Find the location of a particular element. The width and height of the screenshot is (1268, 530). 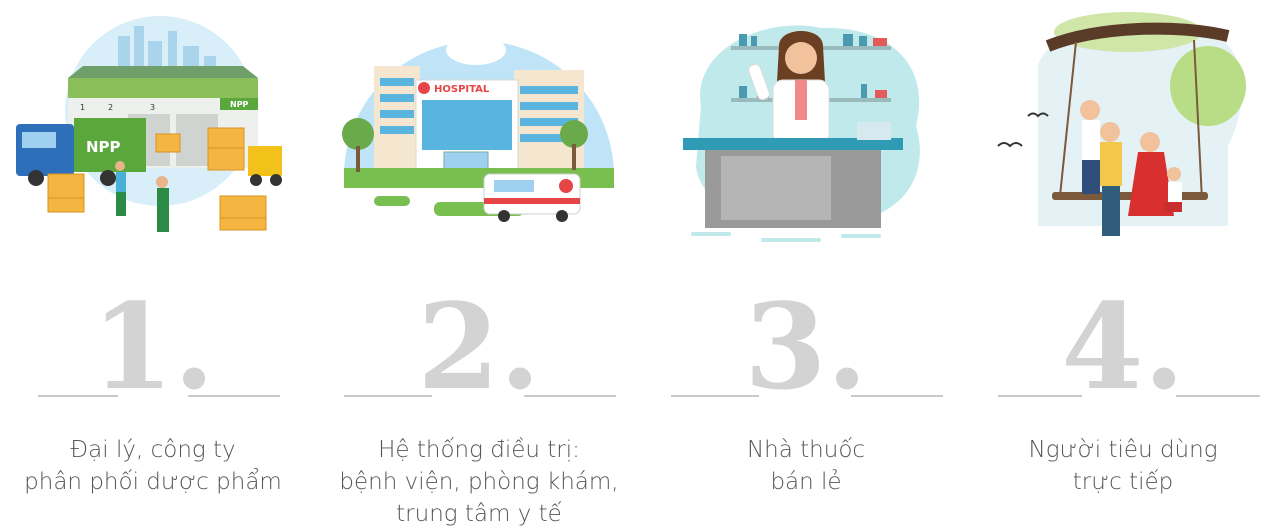

step-caption: Đại lý, công ty phân phối dược phẩm is located at coordinates (153, 466).